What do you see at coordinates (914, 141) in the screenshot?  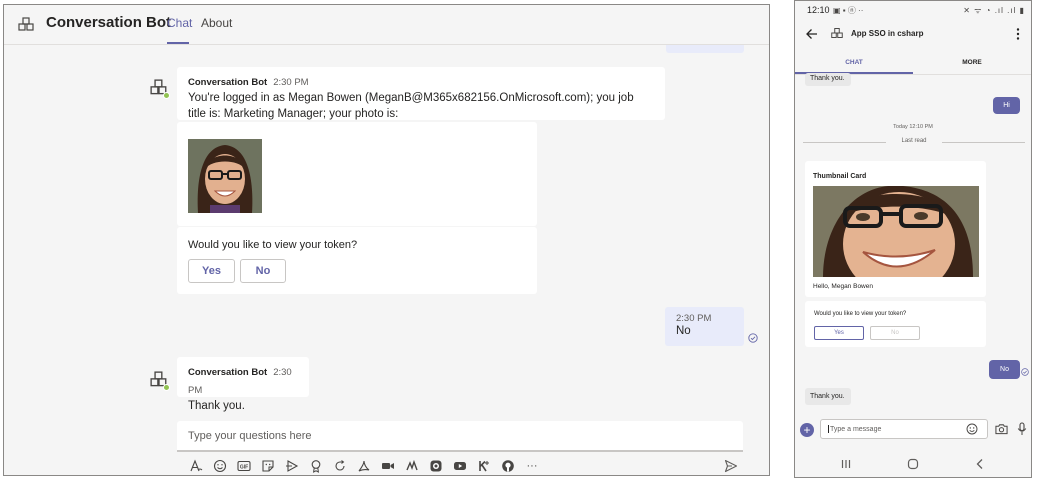 I see `last-read-label: Last read` at bounding box center [914, 141].